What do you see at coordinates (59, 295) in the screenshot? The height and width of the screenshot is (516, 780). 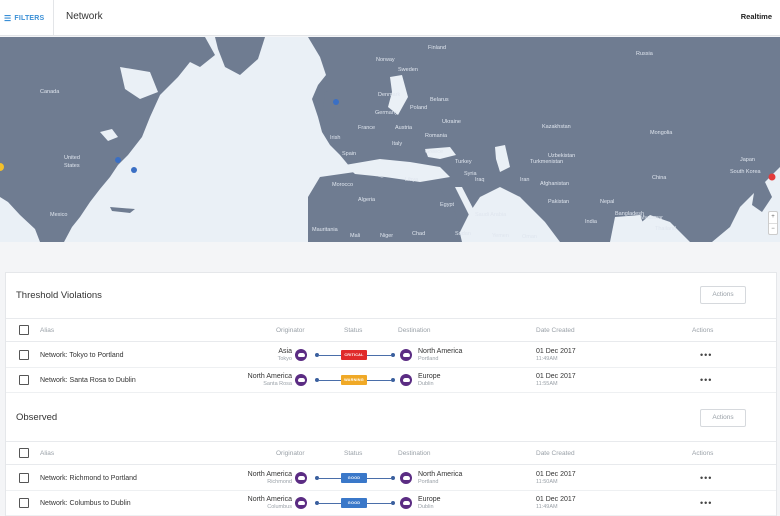 I see `threshold-violations-title: Threshold Violations` at bounding box center [59, 295].